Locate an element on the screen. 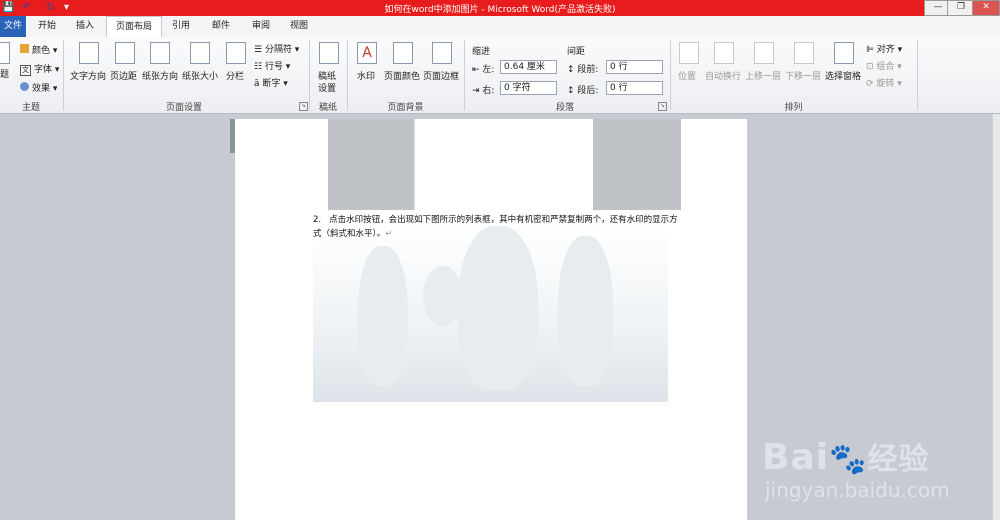 This screenshot has height=520, width=1000. wrap-text-icon is located at coordinates (724, 53).